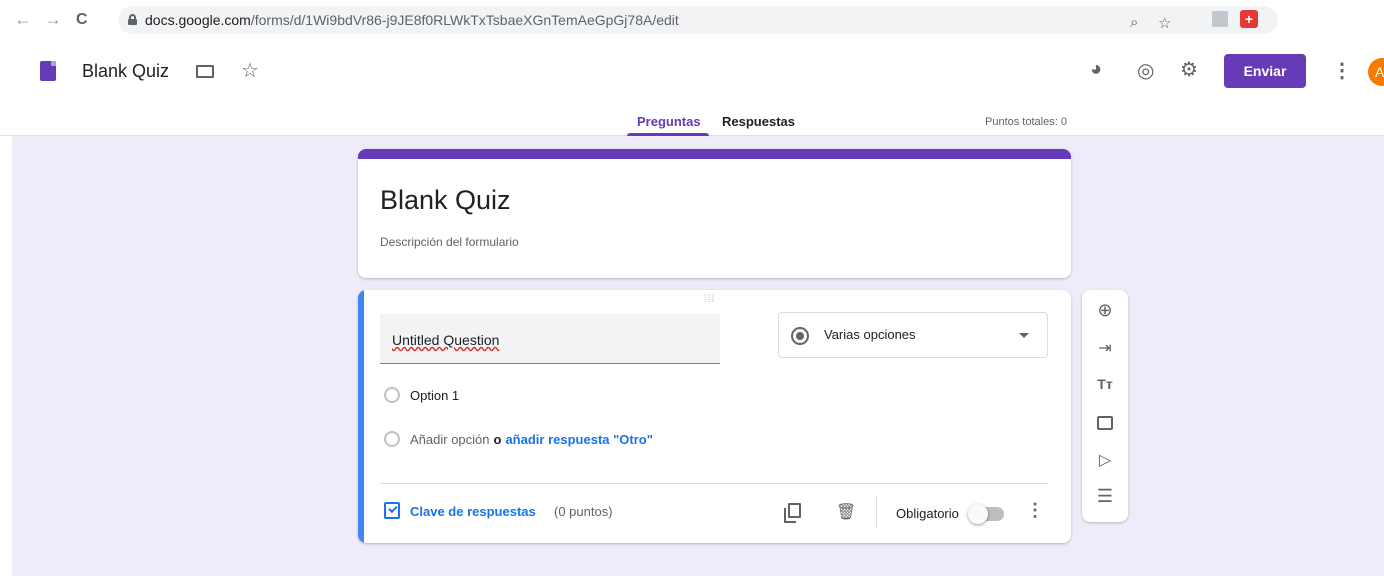  I want to click on send-button: Enviar, so click(1265, 71).